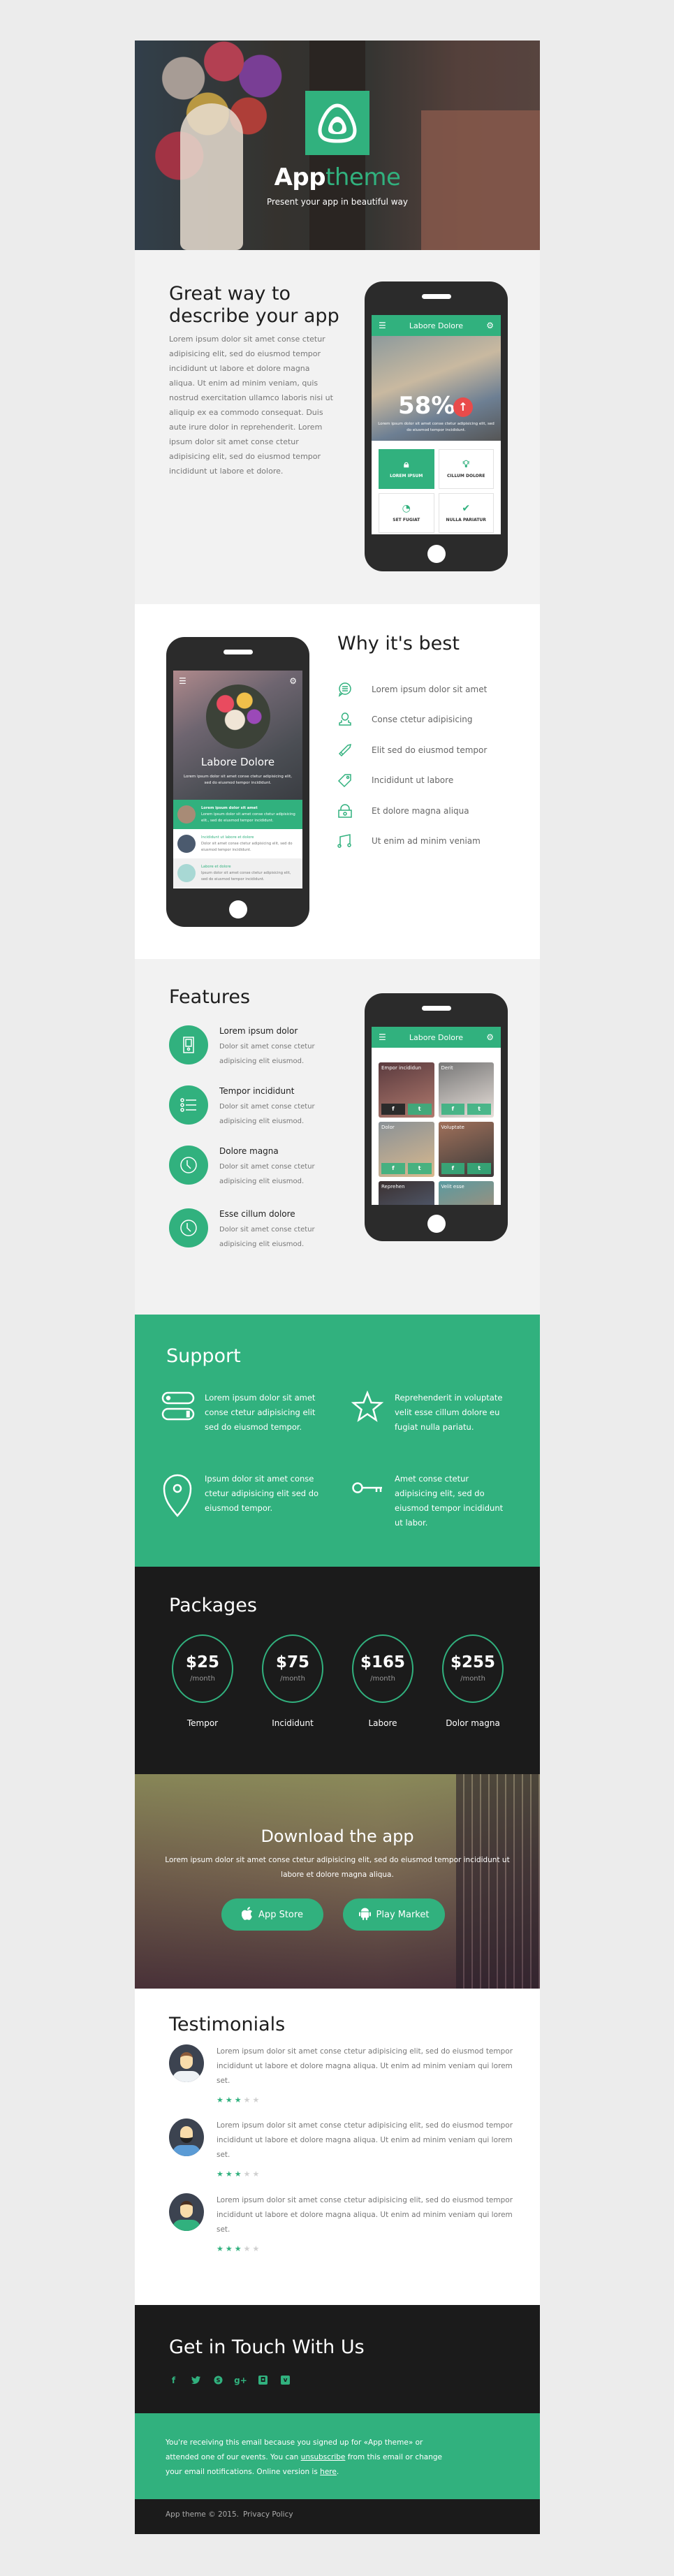  What do you see at coordinates (183, 1413) in the screenshot?
I see `toggles-icon` at bounding box center [183, 1413].